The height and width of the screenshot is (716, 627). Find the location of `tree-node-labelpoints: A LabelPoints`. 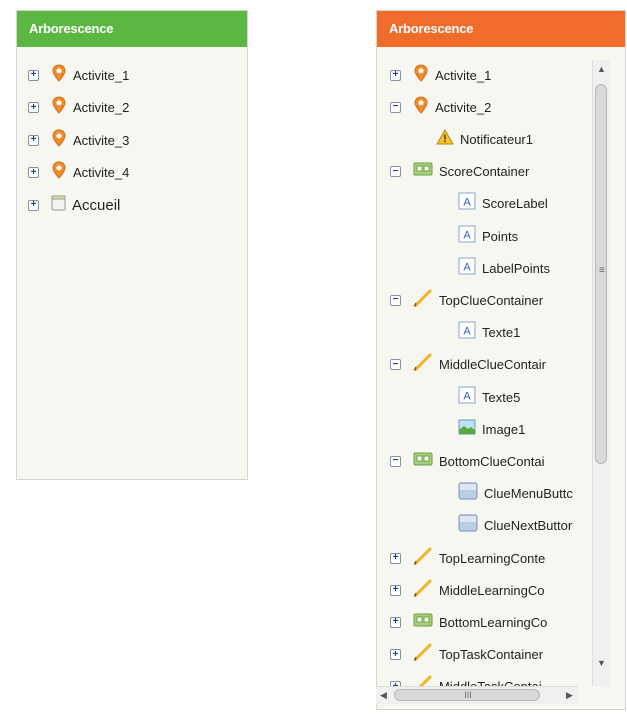

tree-node-labelpoints: A LabelPoints is located at coordinates (504, 268).